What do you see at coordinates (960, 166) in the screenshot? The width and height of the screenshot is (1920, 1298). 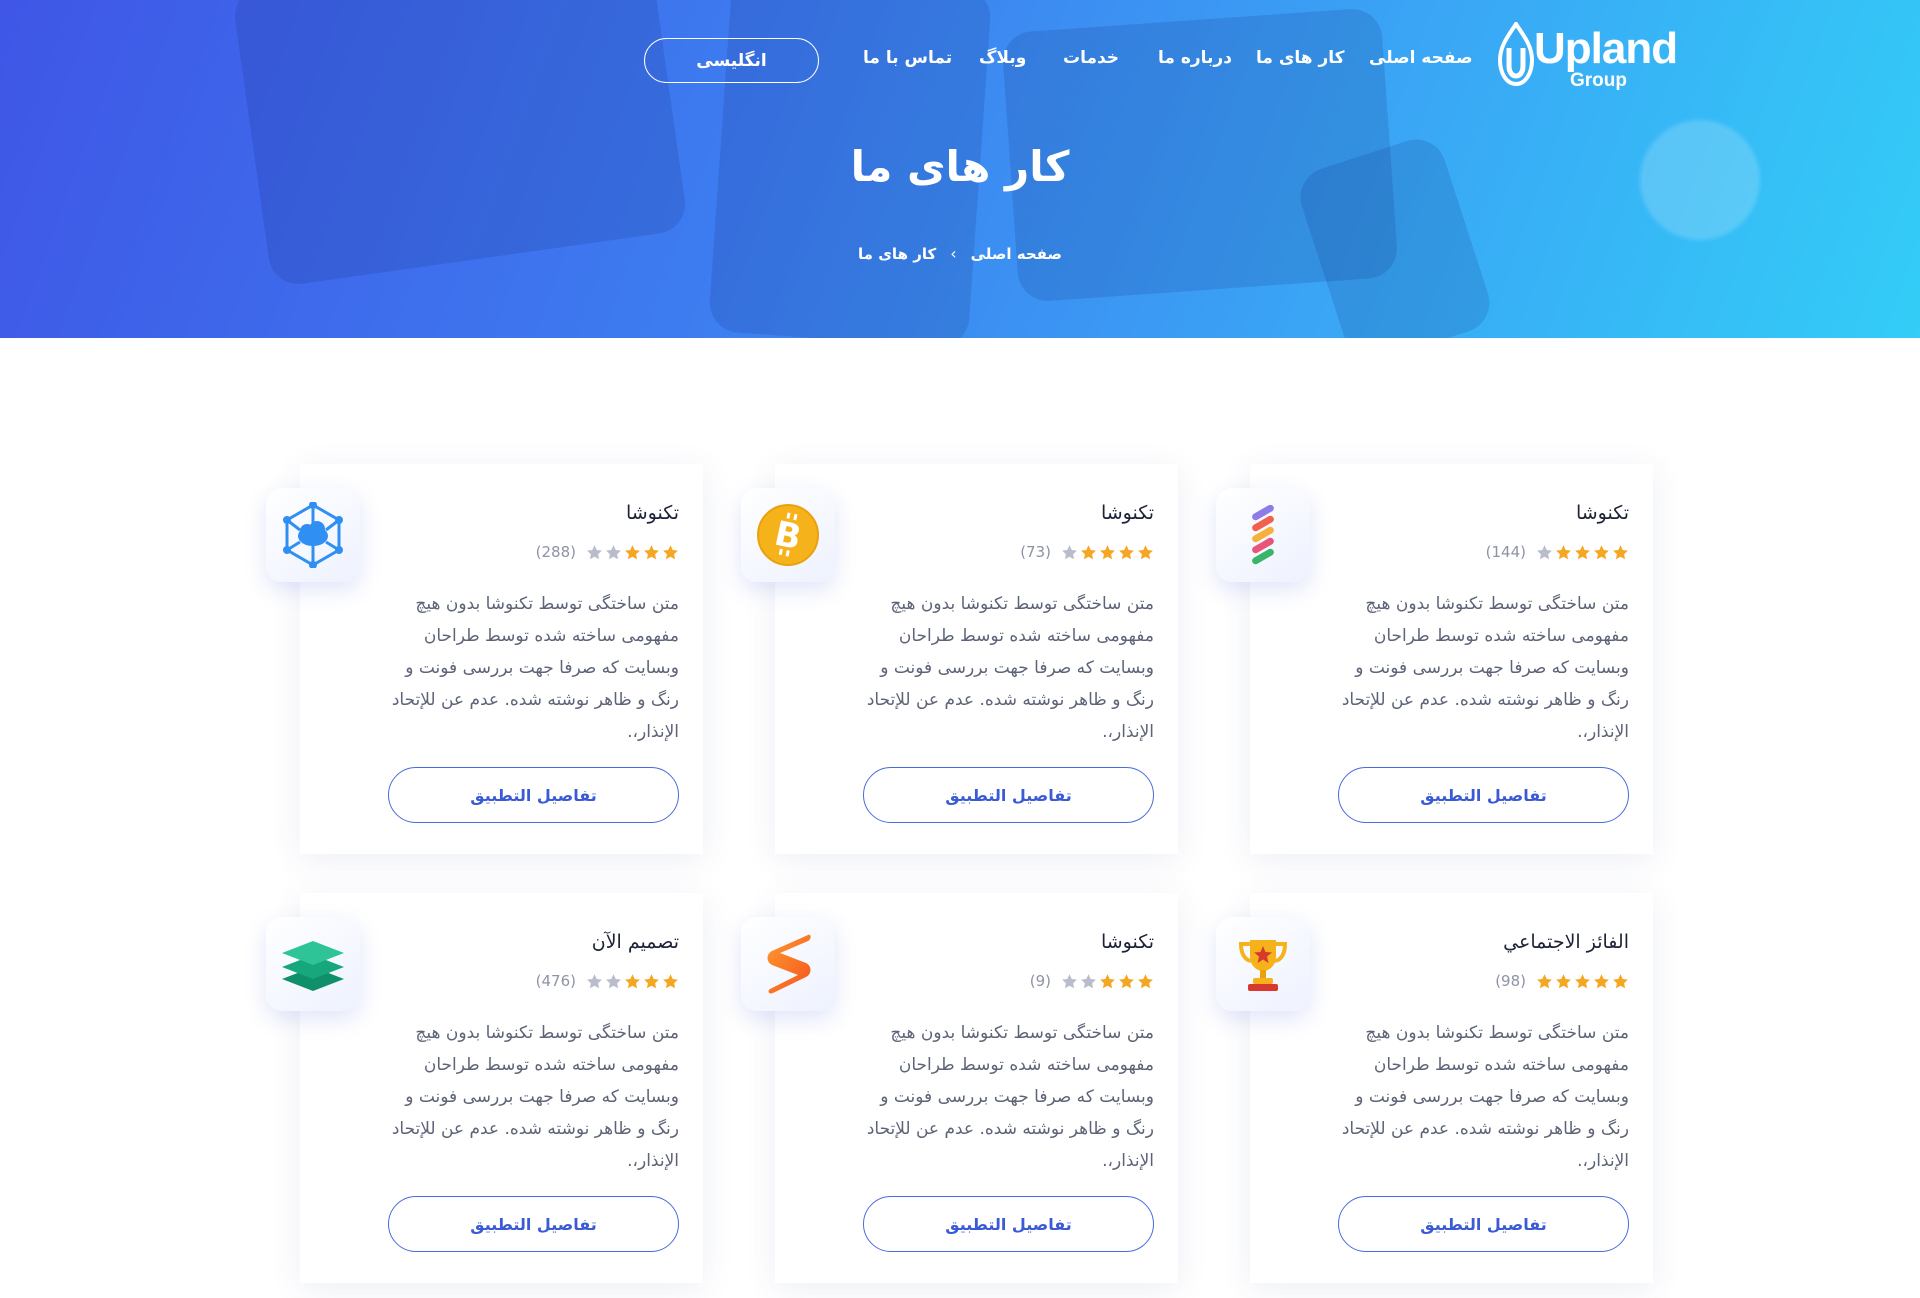 I see `page-title: کار های ما` at bounding box center [960, 166].